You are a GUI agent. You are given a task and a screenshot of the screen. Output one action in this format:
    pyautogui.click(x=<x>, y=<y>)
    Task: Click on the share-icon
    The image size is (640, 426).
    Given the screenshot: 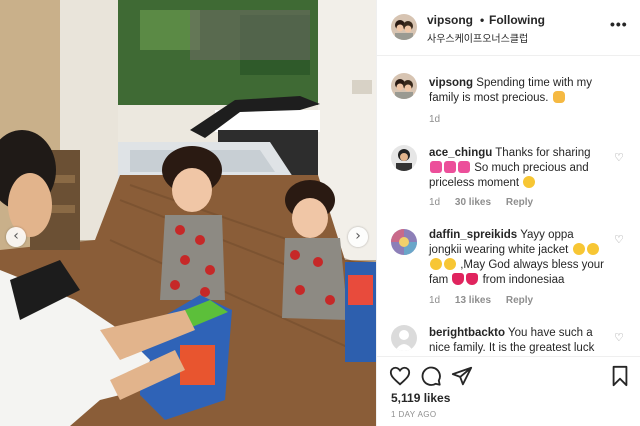 What is the action you would take?
    pyautogui.click(x=462, y=376)
    